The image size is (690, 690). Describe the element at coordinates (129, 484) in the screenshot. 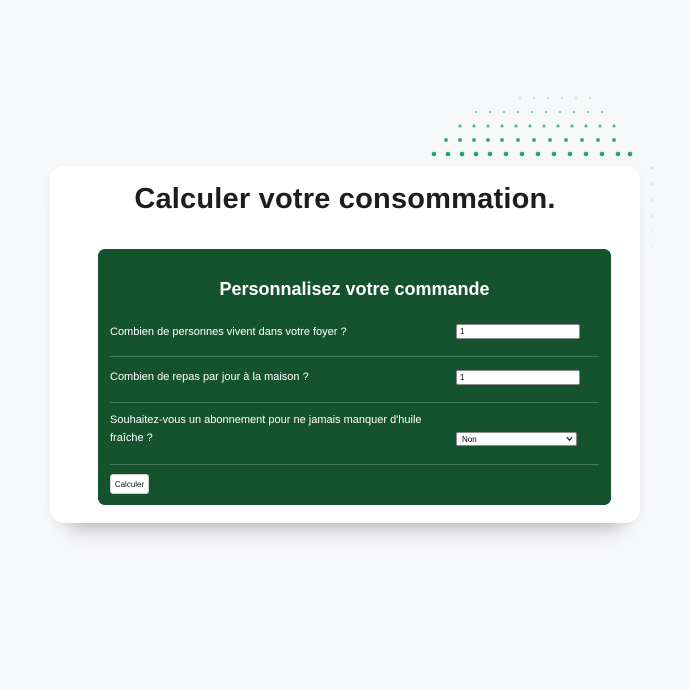

I see `calculate-button: Calculer` at that location.